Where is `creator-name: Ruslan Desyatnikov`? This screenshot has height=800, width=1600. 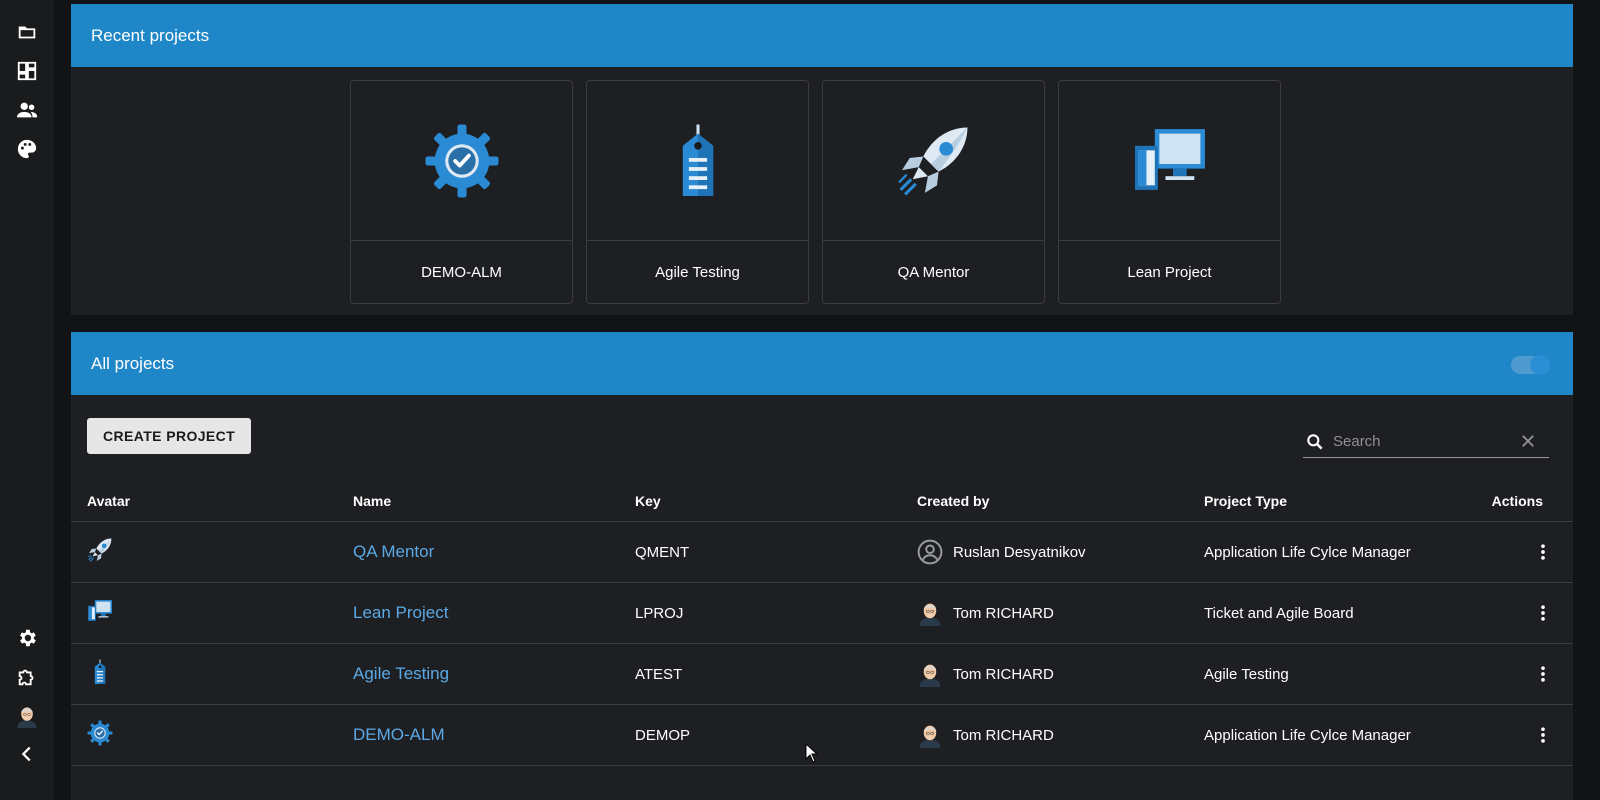
creator-name: Ruslan Desyatnikov is located at coordinates (1019, 552).